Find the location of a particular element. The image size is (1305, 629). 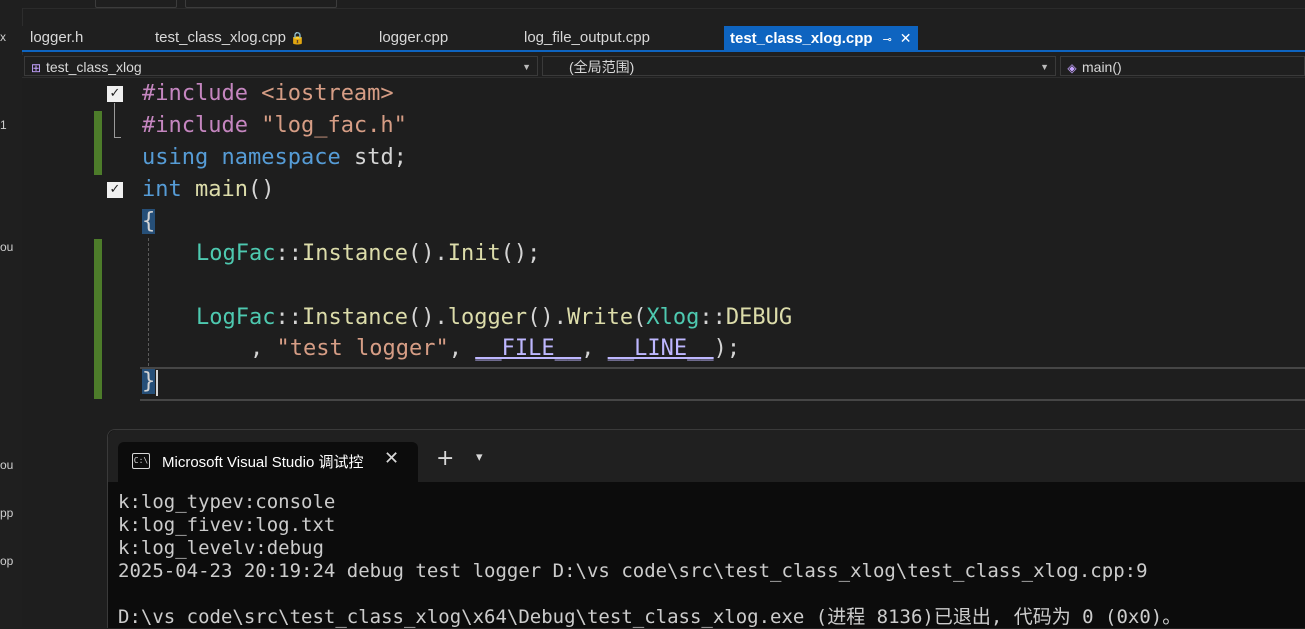

console-line: k:log_levelv:debug is located at coordinates (221, 548).